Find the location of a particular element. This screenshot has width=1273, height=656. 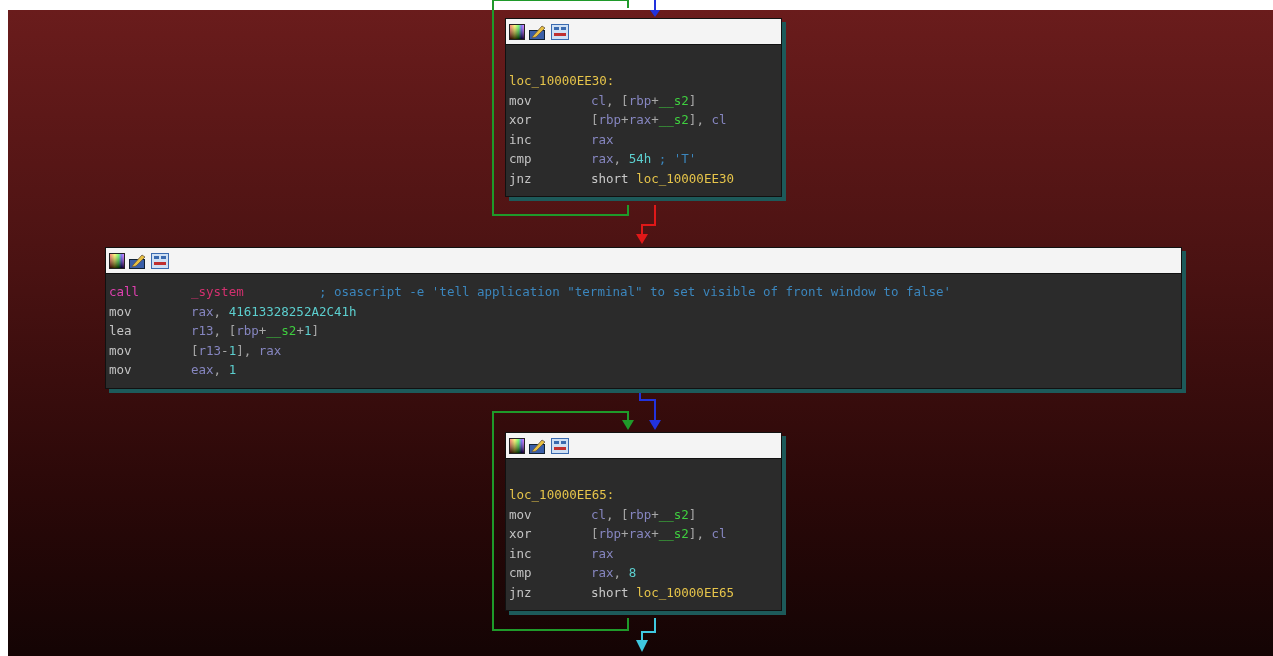

branch-arrow is located at coordinates (646, 224).